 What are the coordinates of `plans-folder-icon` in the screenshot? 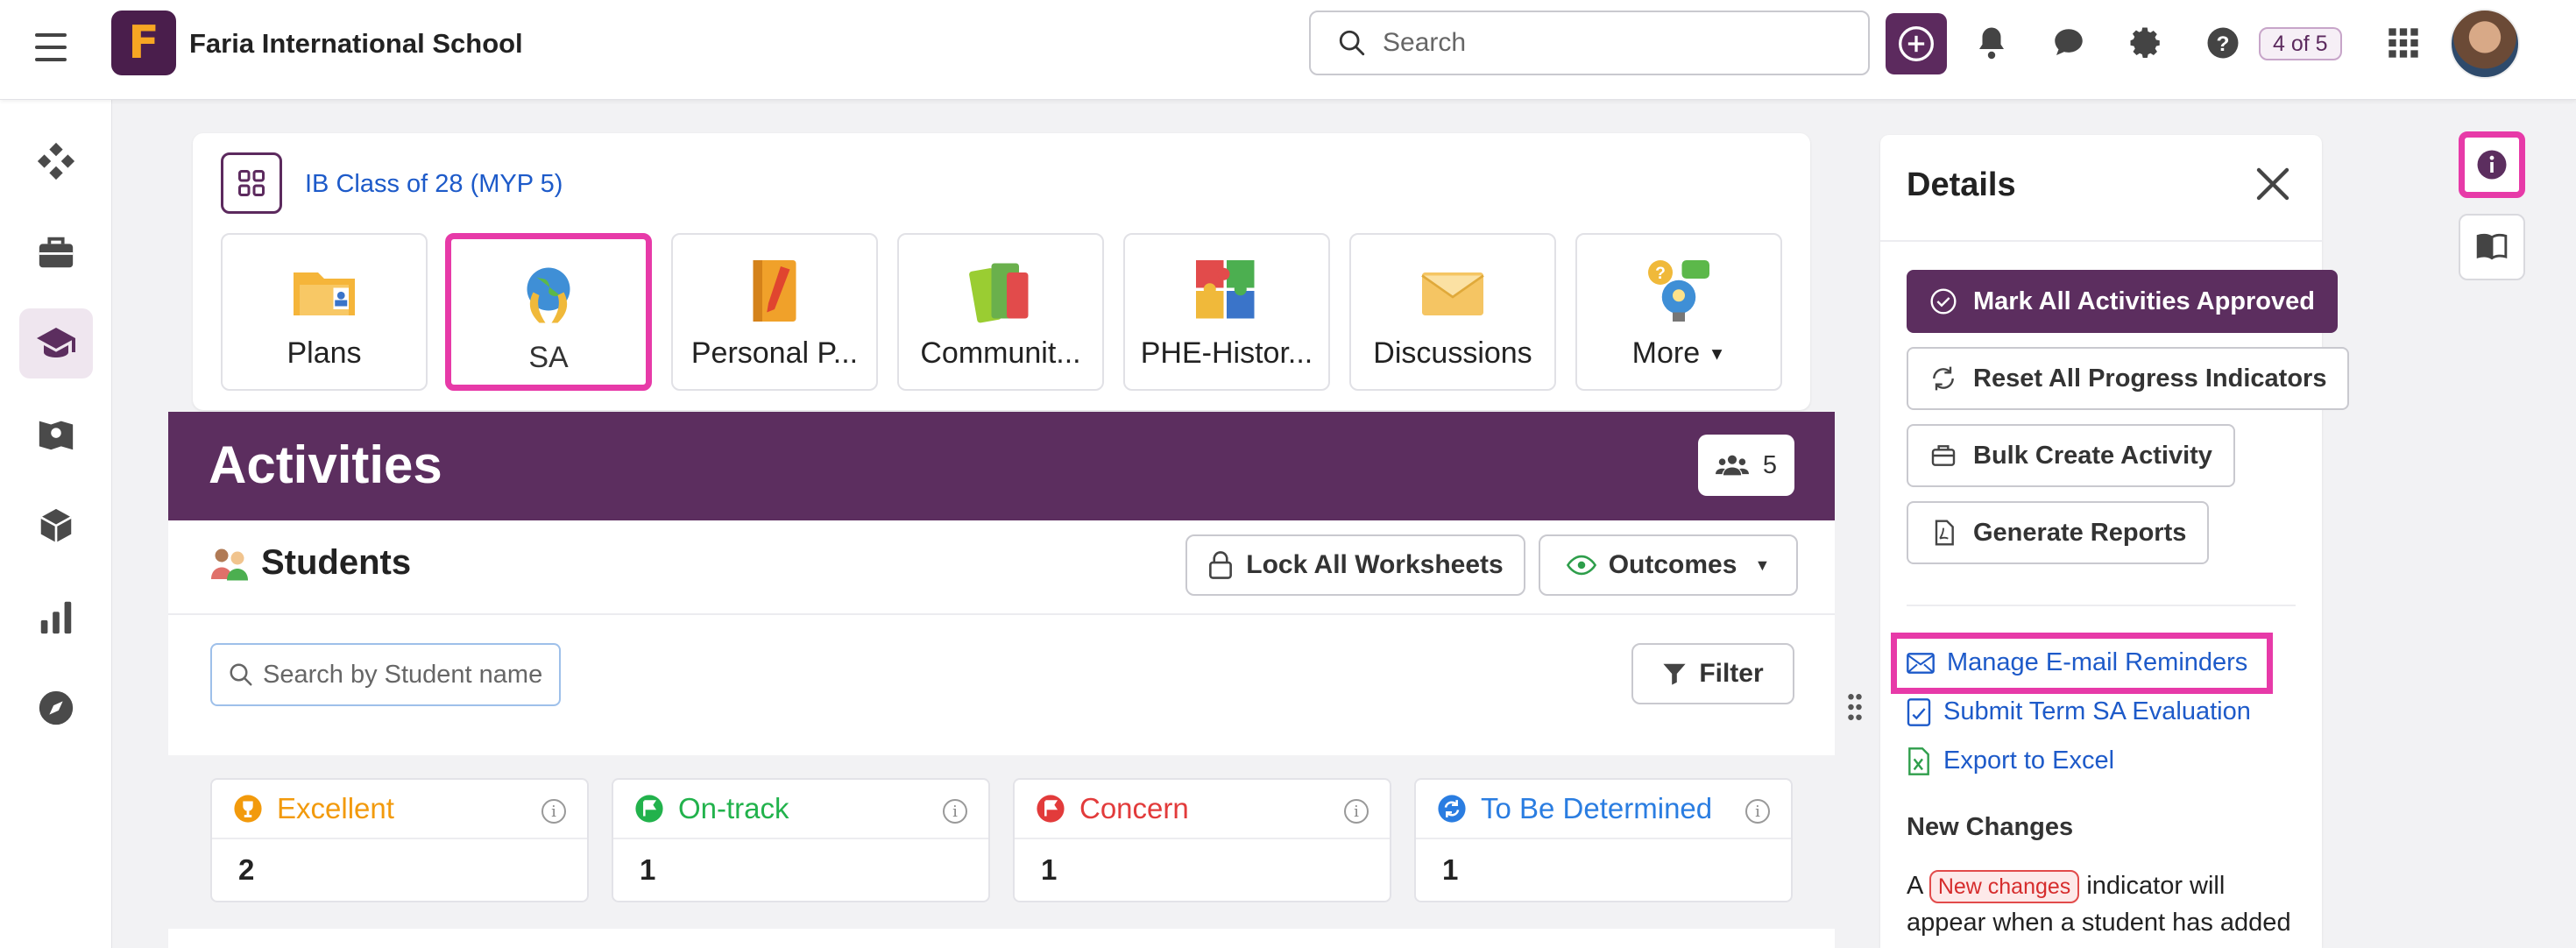 It's located at (324, 291).